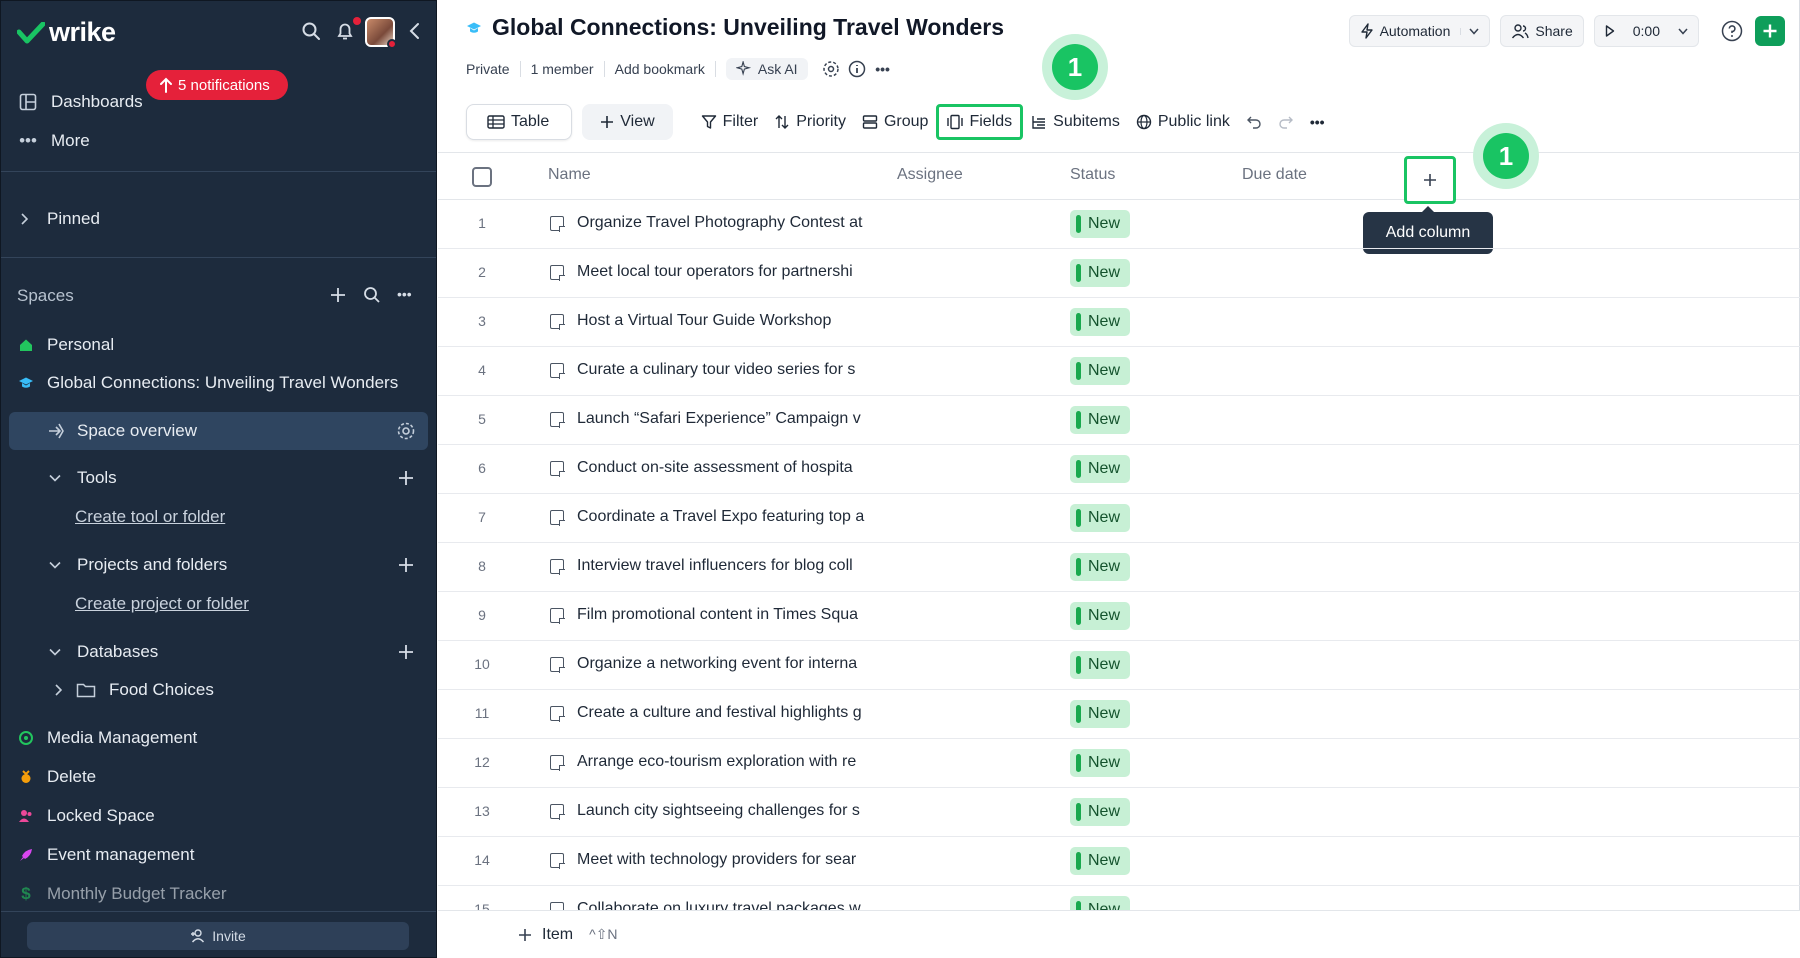  What do you see at coordinates (218, 431) in the screenshot?
I see `sidebar-item-space-overview: Space overview` at bounding box center [218, 431].